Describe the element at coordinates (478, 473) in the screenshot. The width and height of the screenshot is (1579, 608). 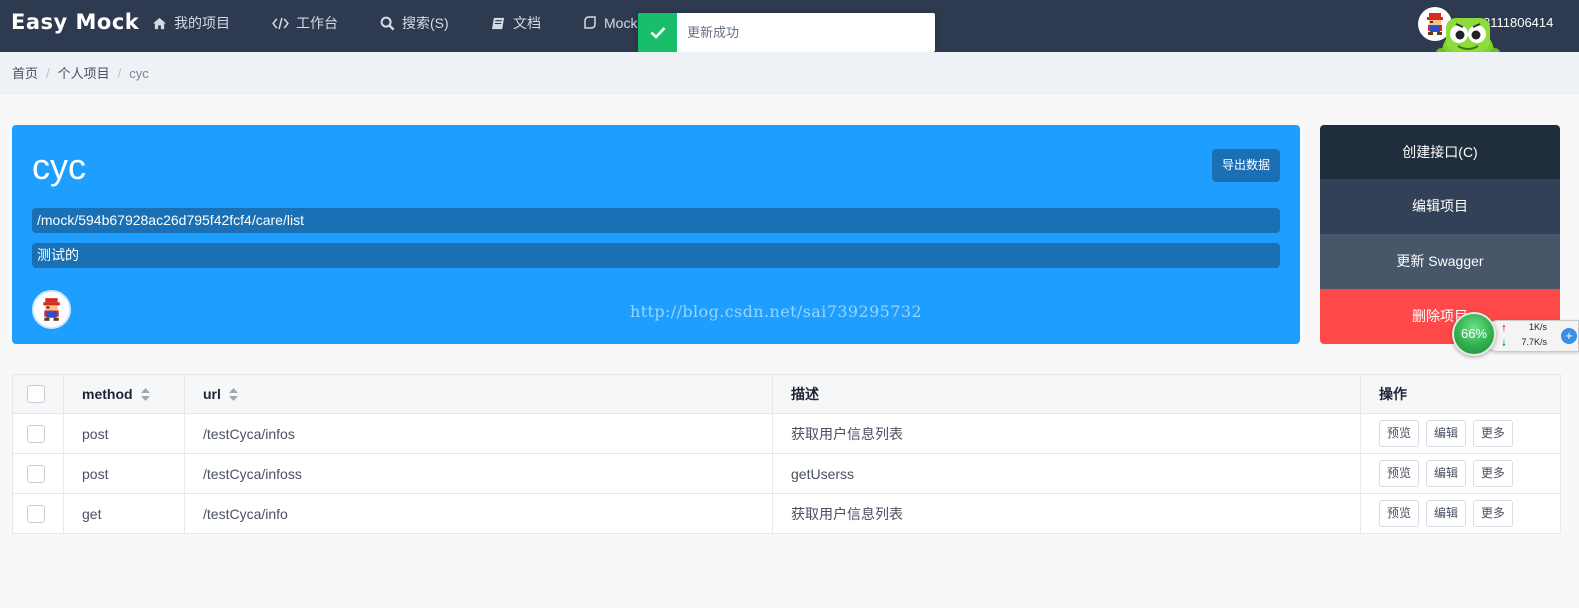
I see `row-url: /testCyca/infoss` at that location.